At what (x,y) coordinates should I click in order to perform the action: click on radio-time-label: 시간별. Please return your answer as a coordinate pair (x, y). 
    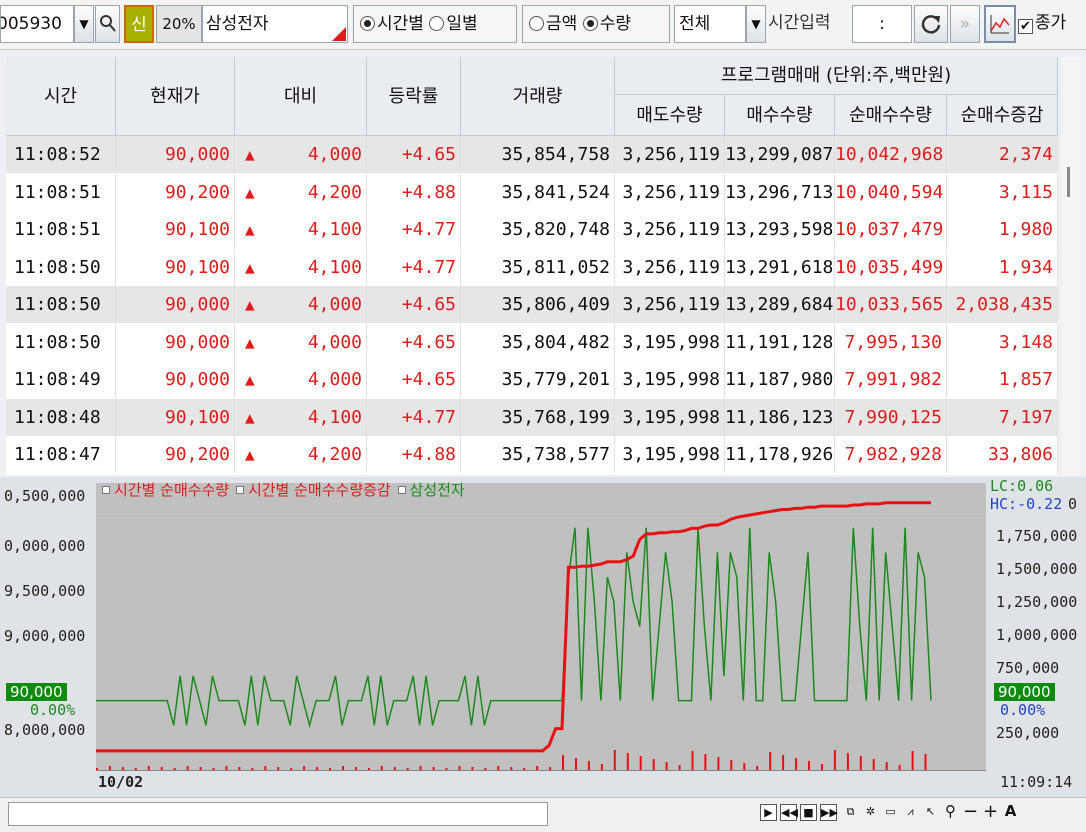
    Looking at the image, I should click on (400, 24).